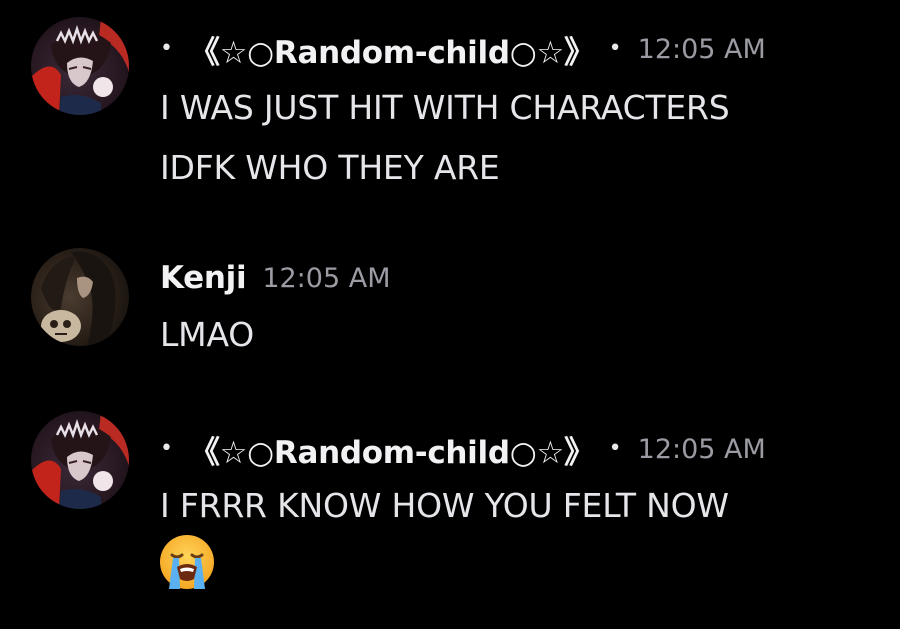 The height and width of the screenshot is (629, 900). I want to click on message-text: IDFK WHO THEY ARE, so click(330, 167).